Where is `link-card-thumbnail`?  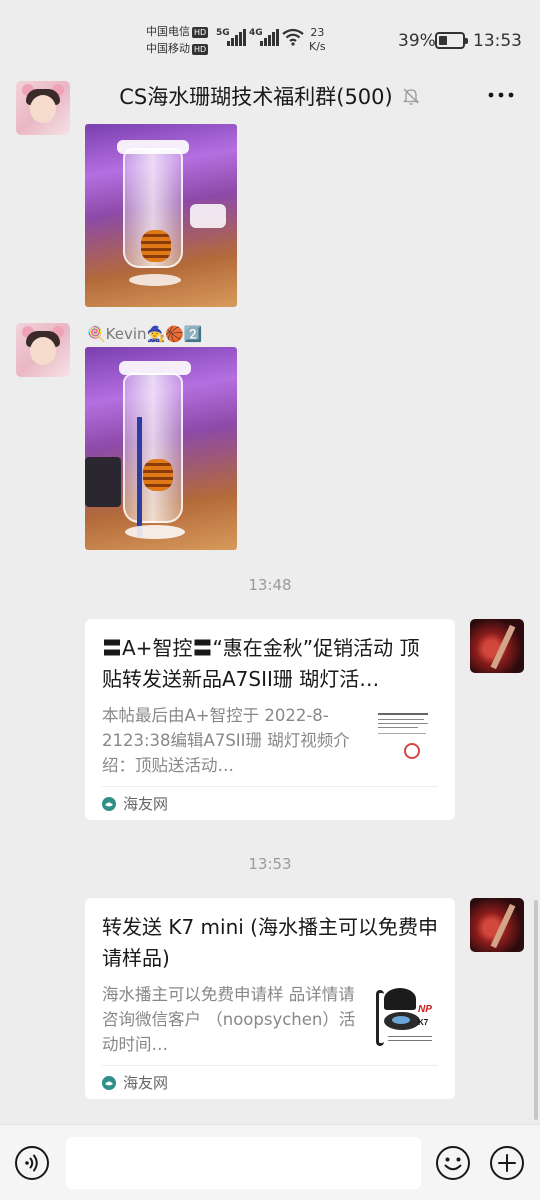 link-card-thumbnail is located at coordinates (406, 739).